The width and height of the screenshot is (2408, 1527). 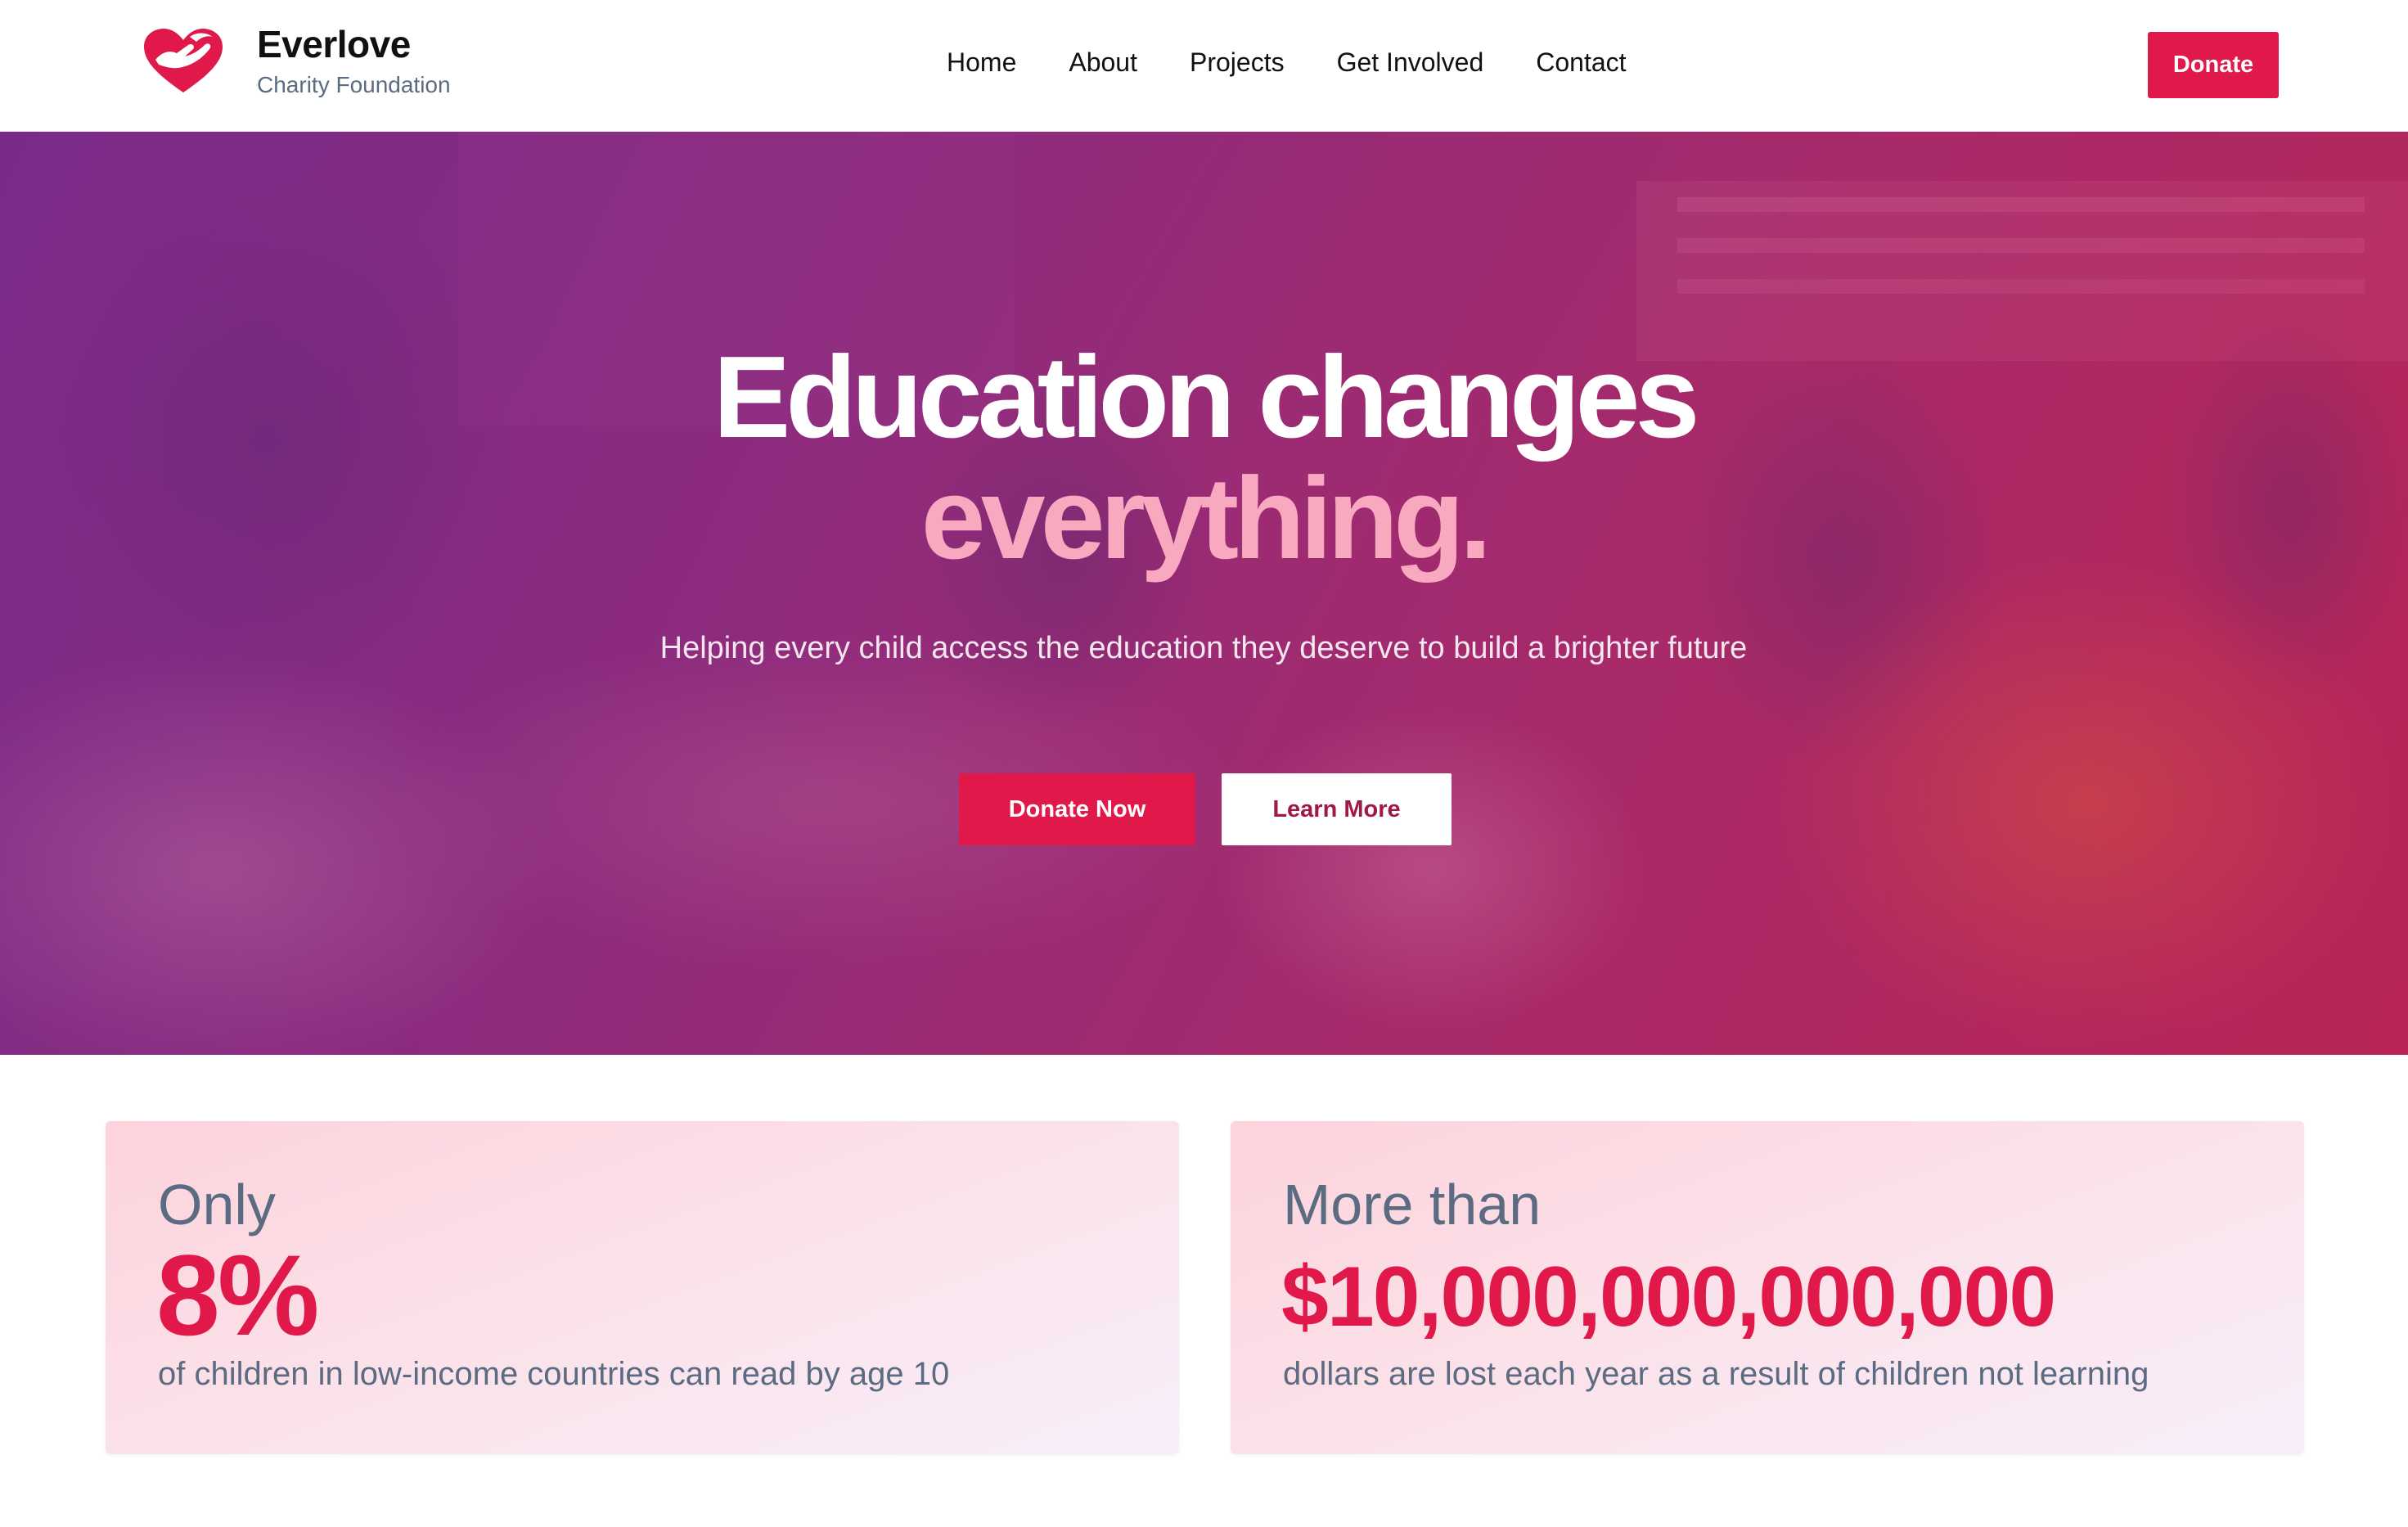 What do you see at coordinates (1411, 62) in the screenshot?
I see `nav-link-get-involved: Get Involved` at bounding box center [1411, 62].